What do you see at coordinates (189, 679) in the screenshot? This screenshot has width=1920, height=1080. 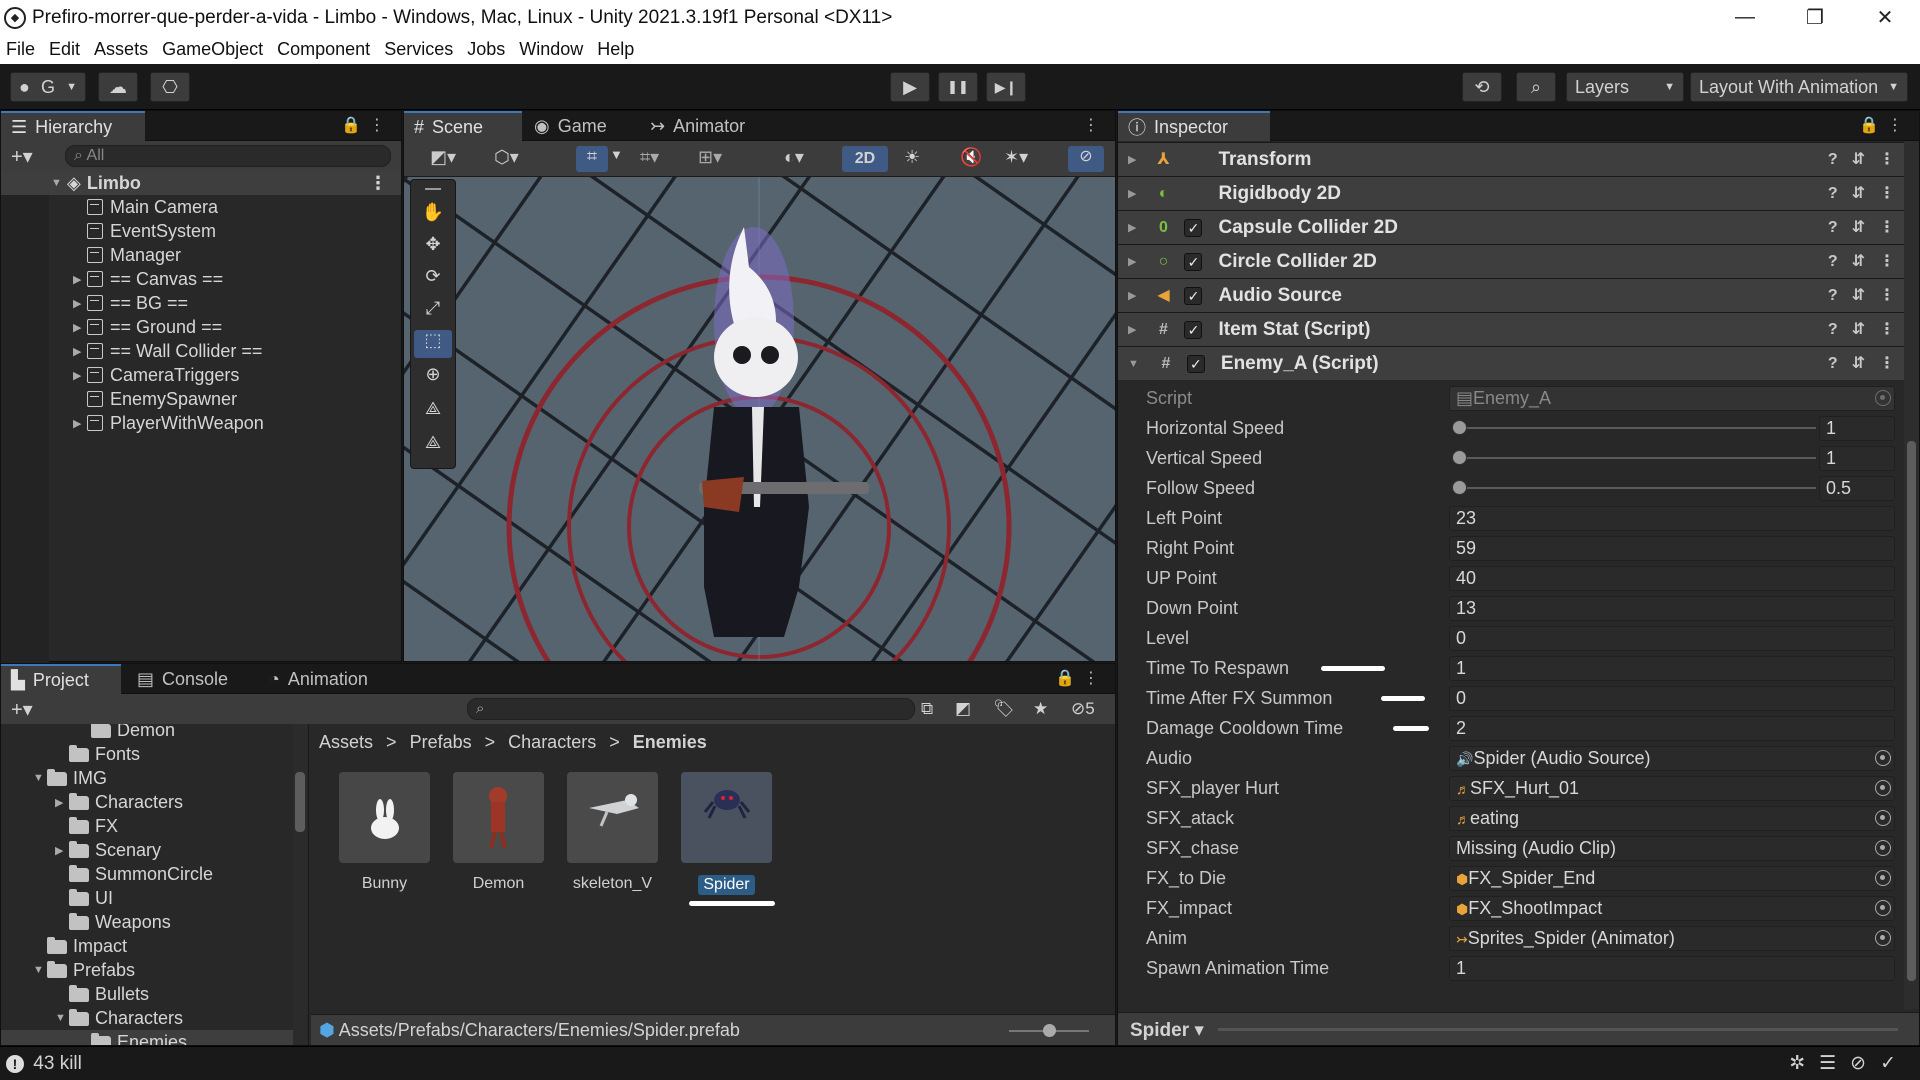 I see `tab-console: ▤ Console` at bounding box center [189, 679].